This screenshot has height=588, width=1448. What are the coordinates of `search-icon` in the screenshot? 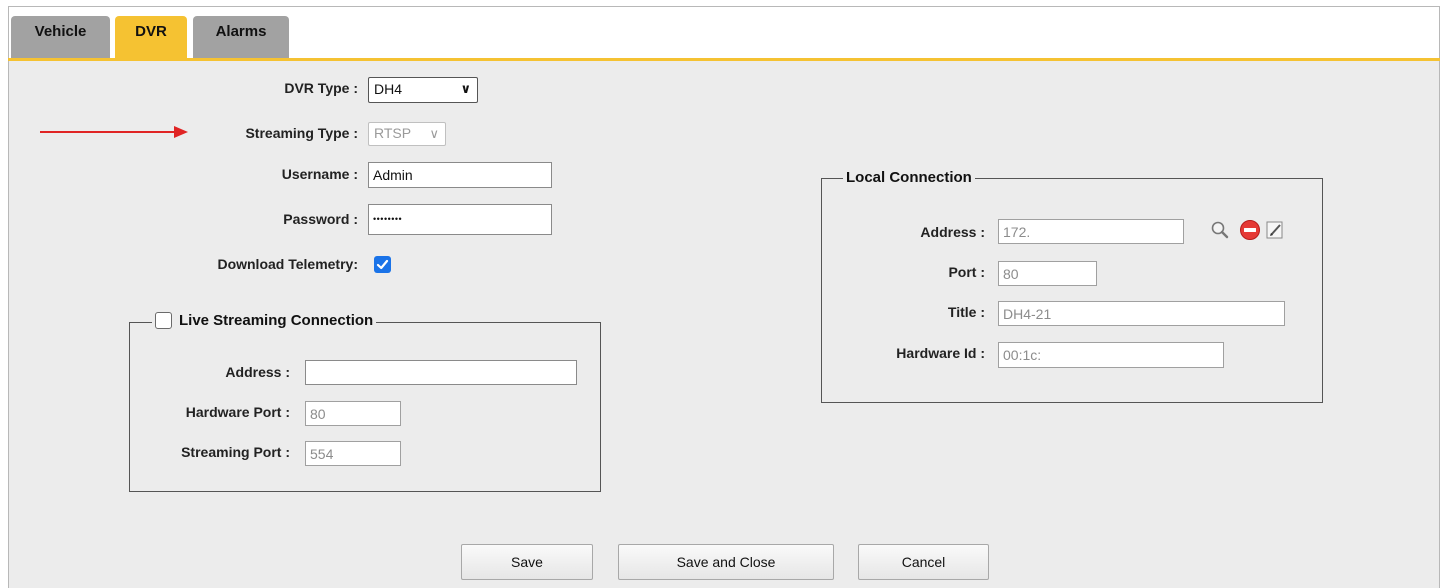 It's located at (1220, 230).